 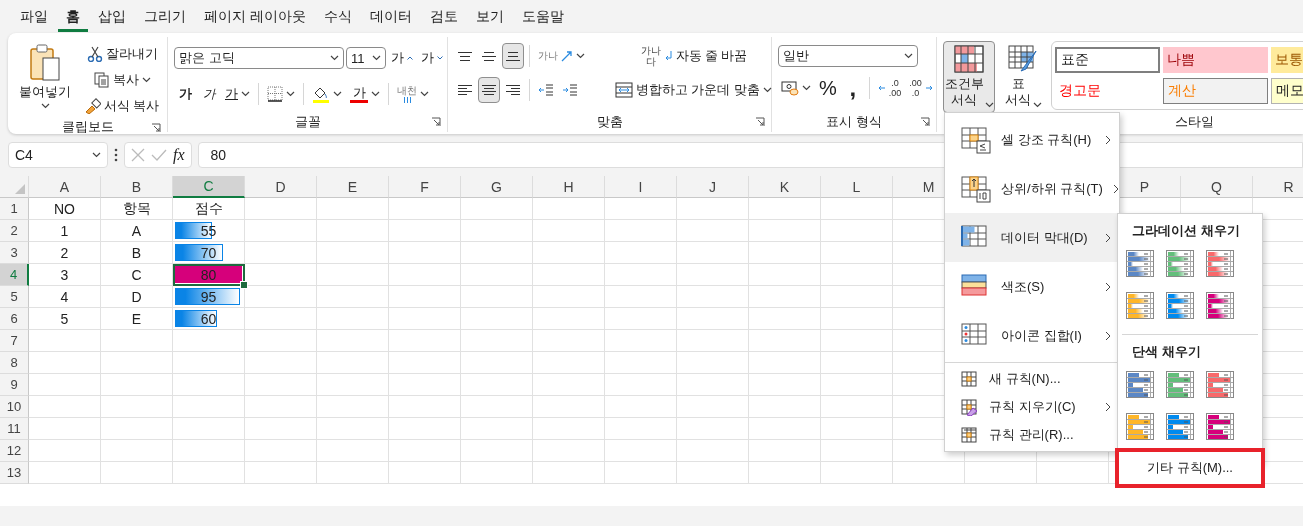 What do you see at coordinates (407, 90) in the screenshot?
I see `phonetic-icon: 내천` at bounding box center [407, 90].